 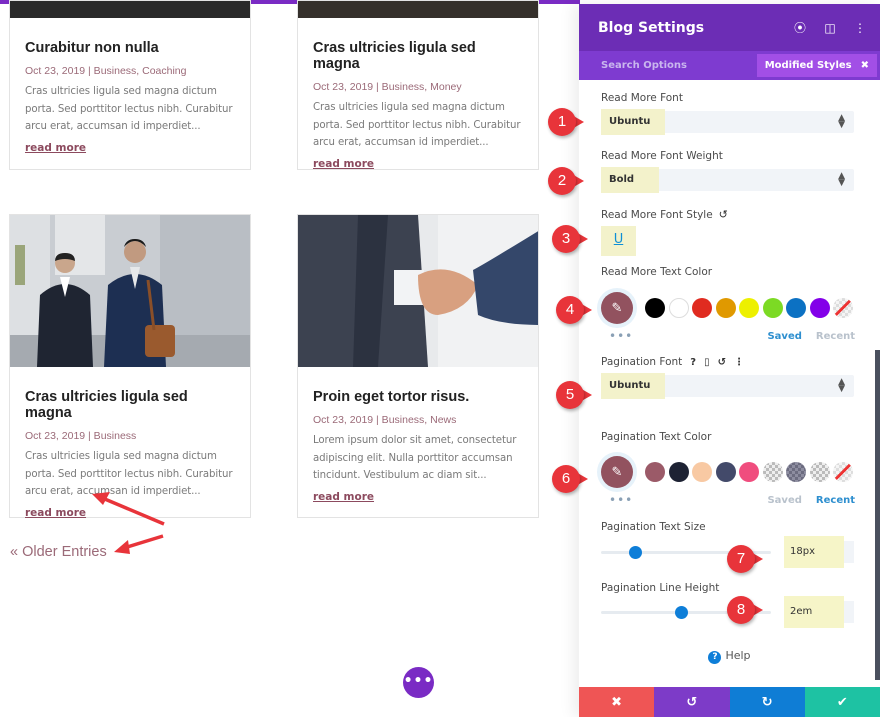 What do you see at coordinates (566, 181) in the screenshot?
I see `annotation-marker: 2` at bounding box center [566, 181].